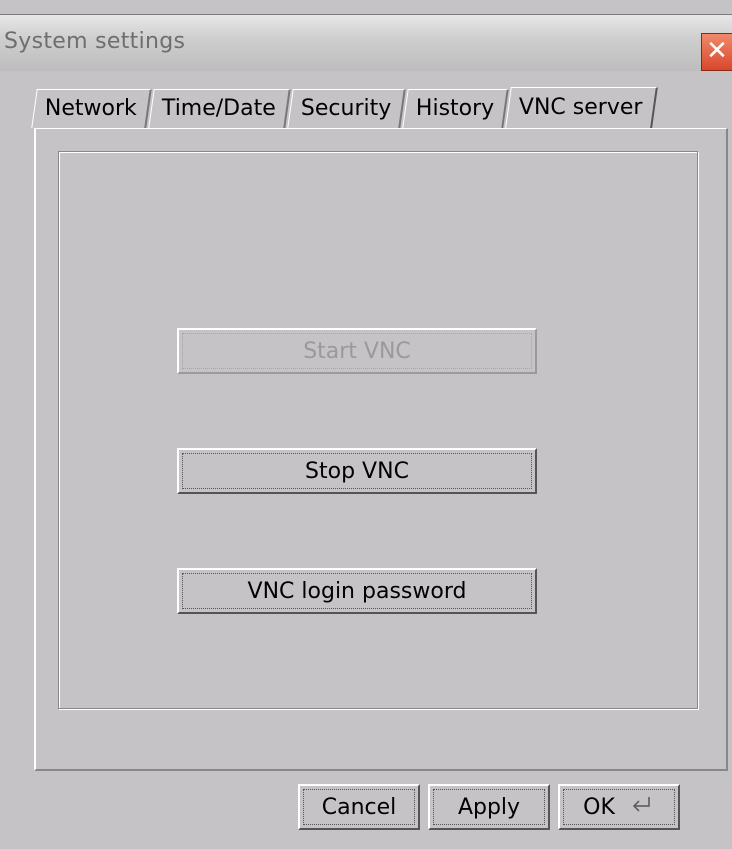 Image resolution: width=732 pixels, height=849 pixels. Describe the element at coordinates (346, 108) in the screenshot. I see `tab-security: Security` at that location.